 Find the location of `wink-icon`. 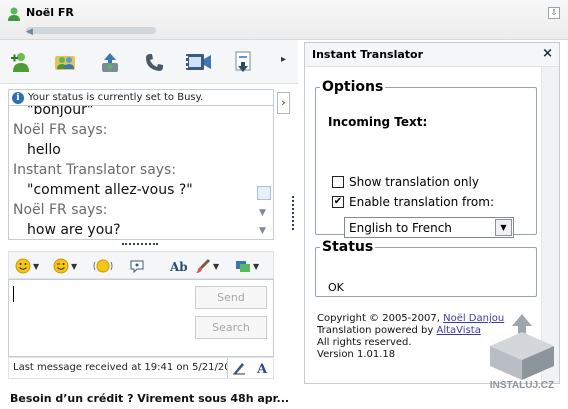

wink-icon is located at coordinates (61, 266).